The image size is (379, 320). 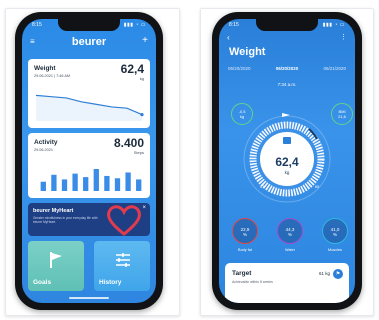 What do you see at coordinates (252, 282) in the screenshot?
I see `target-subtitle: Achievable within 8 weeks` at bounding box center [252, 282].